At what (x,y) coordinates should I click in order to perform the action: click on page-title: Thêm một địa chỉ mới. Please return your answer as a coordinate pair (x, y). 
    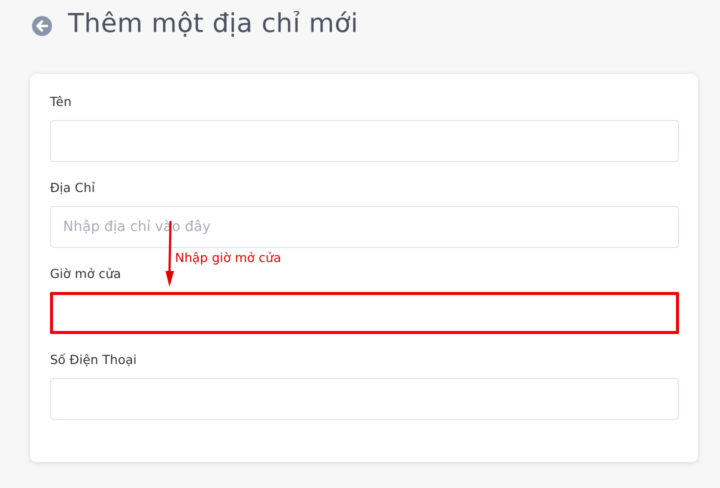
    Looking at the image, I should click on (213, 24).